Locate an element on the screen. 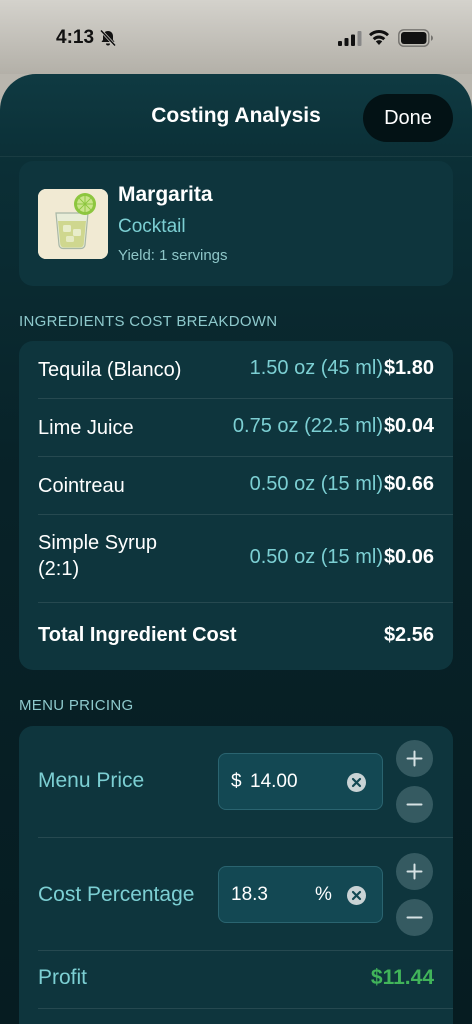 This screenshot has height=1024, width=472. ingredient-name: Lime Juice is located at coordinates (86, 428).